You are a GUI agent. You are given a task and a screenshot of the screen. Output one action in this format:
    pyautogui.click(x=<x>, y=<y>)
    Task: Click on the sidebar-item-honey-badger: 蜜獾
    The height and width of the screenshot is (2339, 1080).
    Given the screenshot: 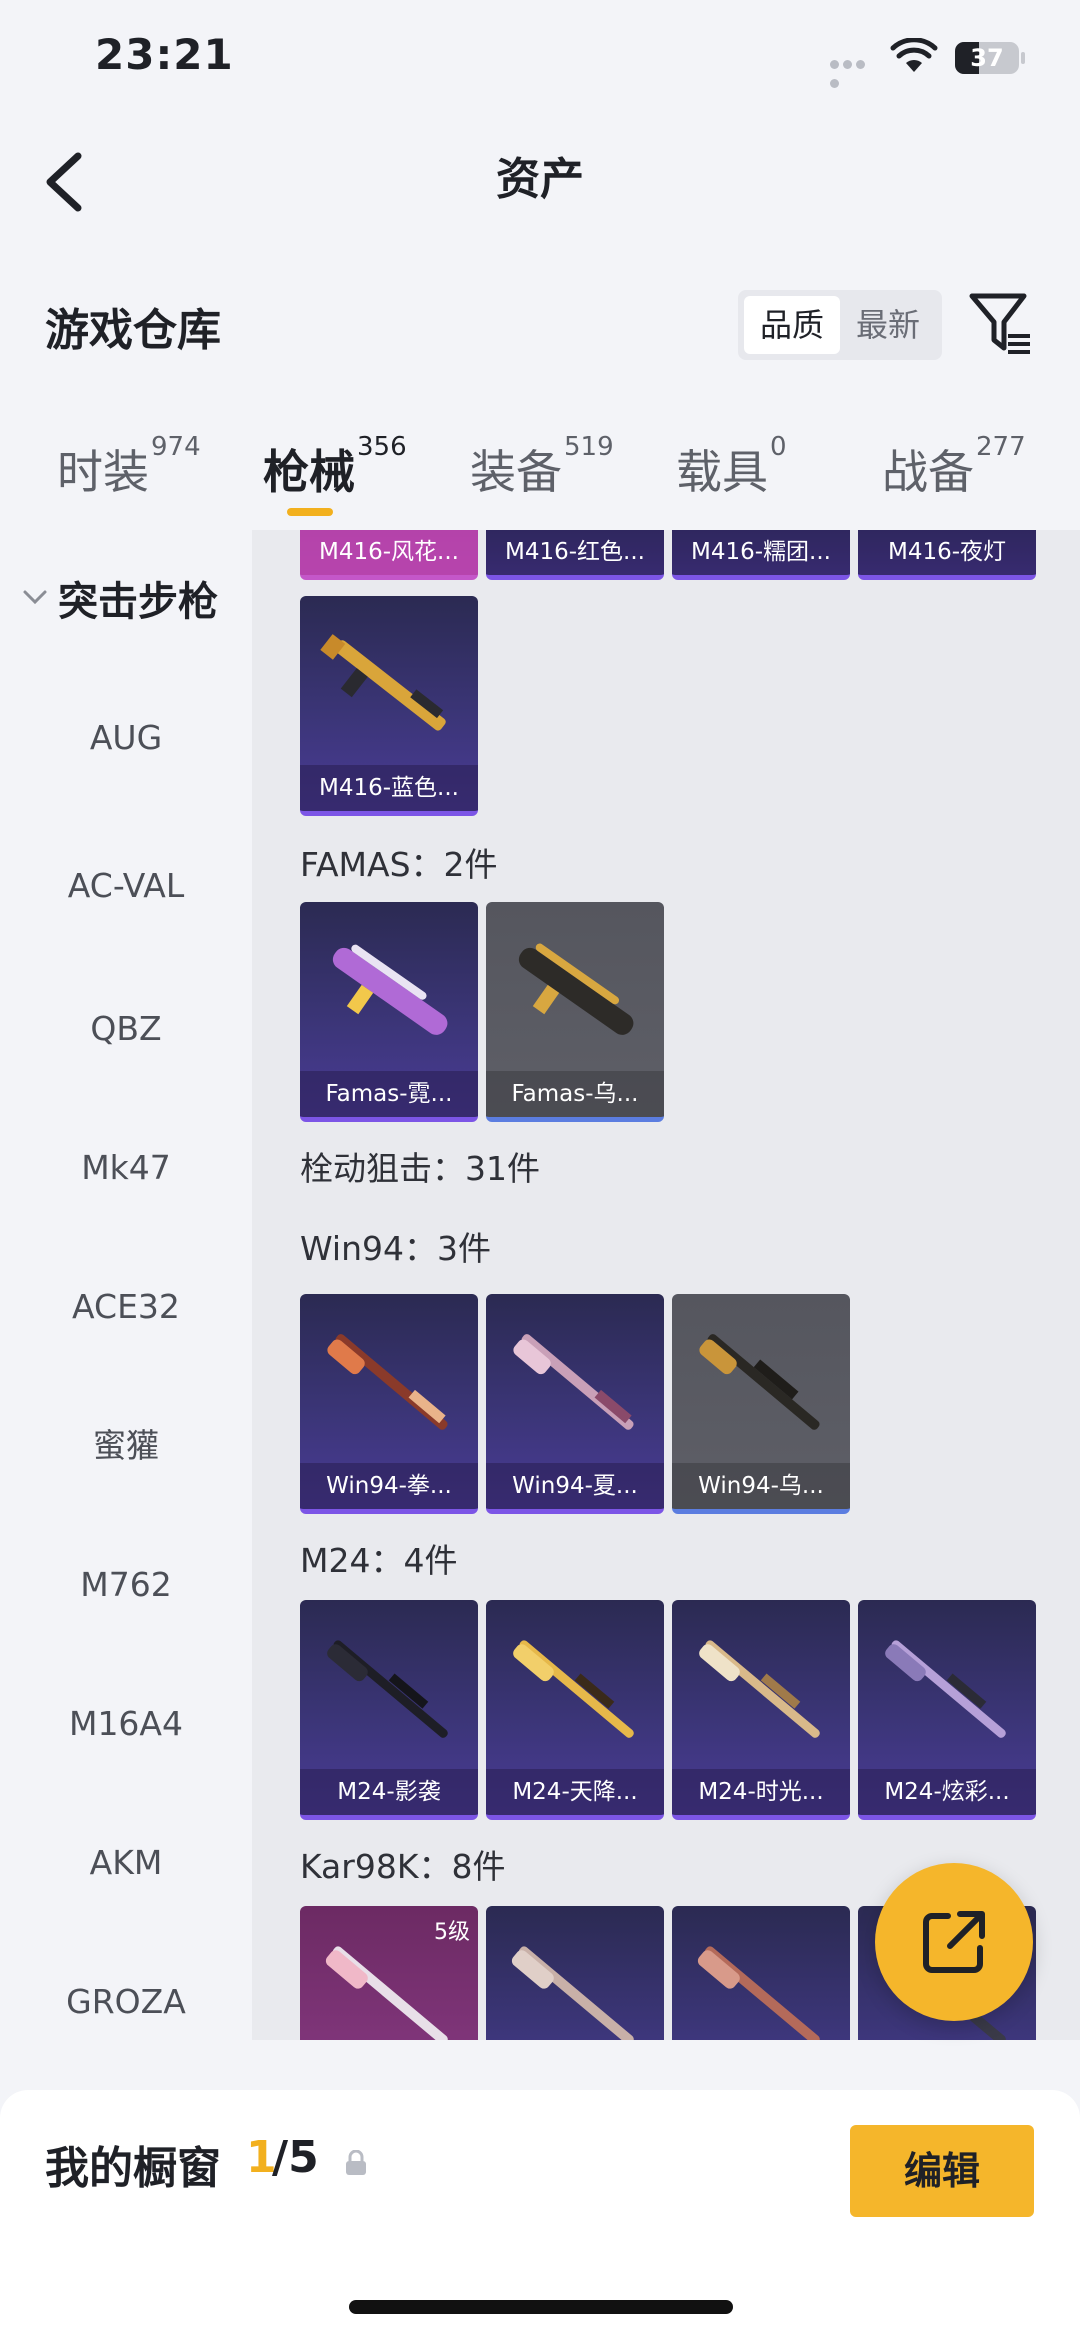 What is the action you would take?
    pyautogui.click(x=126, y=1446)
    